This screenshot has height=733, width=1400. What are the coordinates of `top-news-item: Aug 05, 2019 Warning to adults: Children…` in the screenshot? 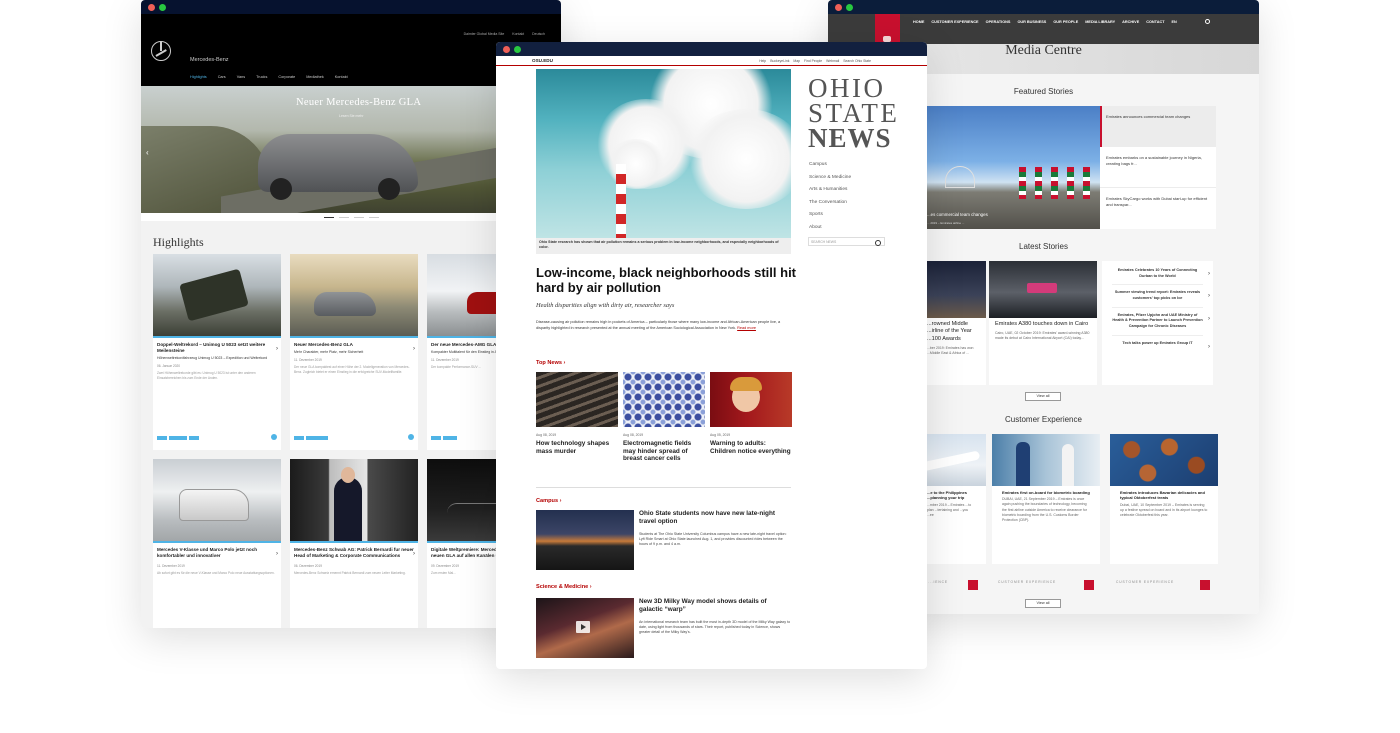 It's located at (751, 413).